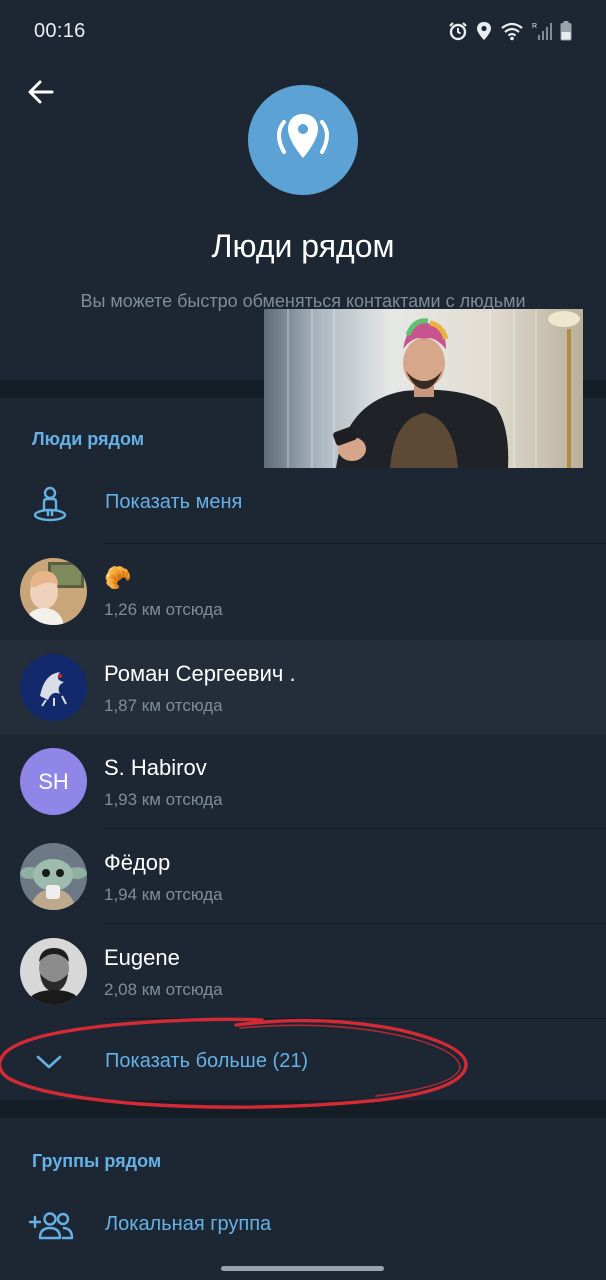 The width and height of the screenshot is (606, 1280). I want to click on person-distance: 1,93 км отсюда, so click(163, 799).